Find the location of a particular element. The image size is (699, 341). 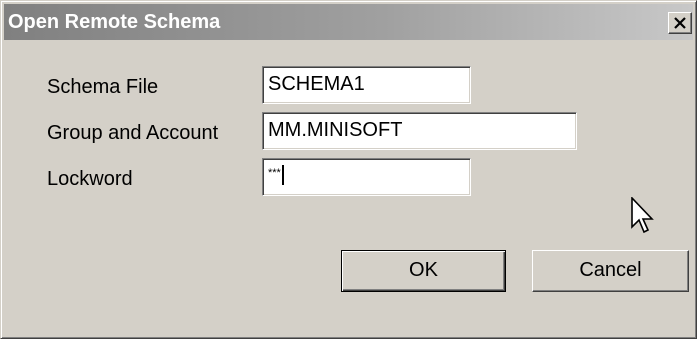

lockword-label: Lockword is located at coordinates (90, 179).